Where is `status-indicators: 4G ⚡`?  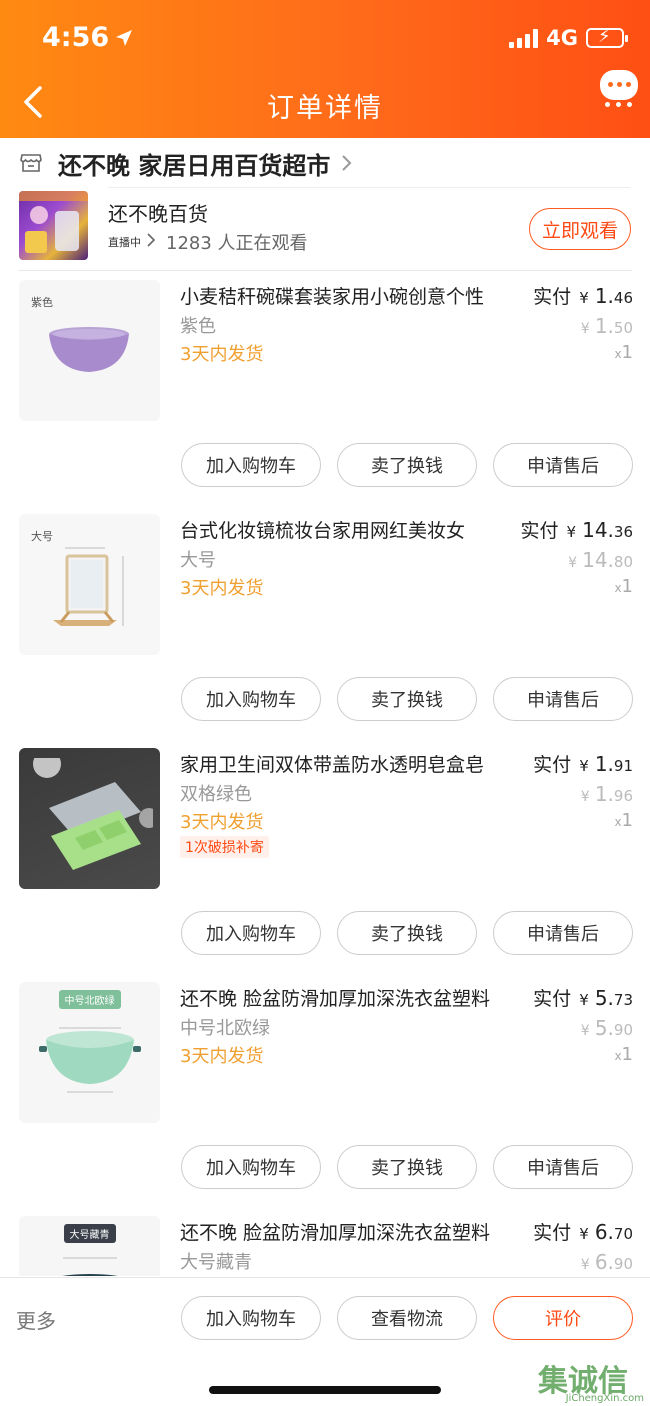 status-indicators: 4G ⚡ is located at coordinates (568, 38).